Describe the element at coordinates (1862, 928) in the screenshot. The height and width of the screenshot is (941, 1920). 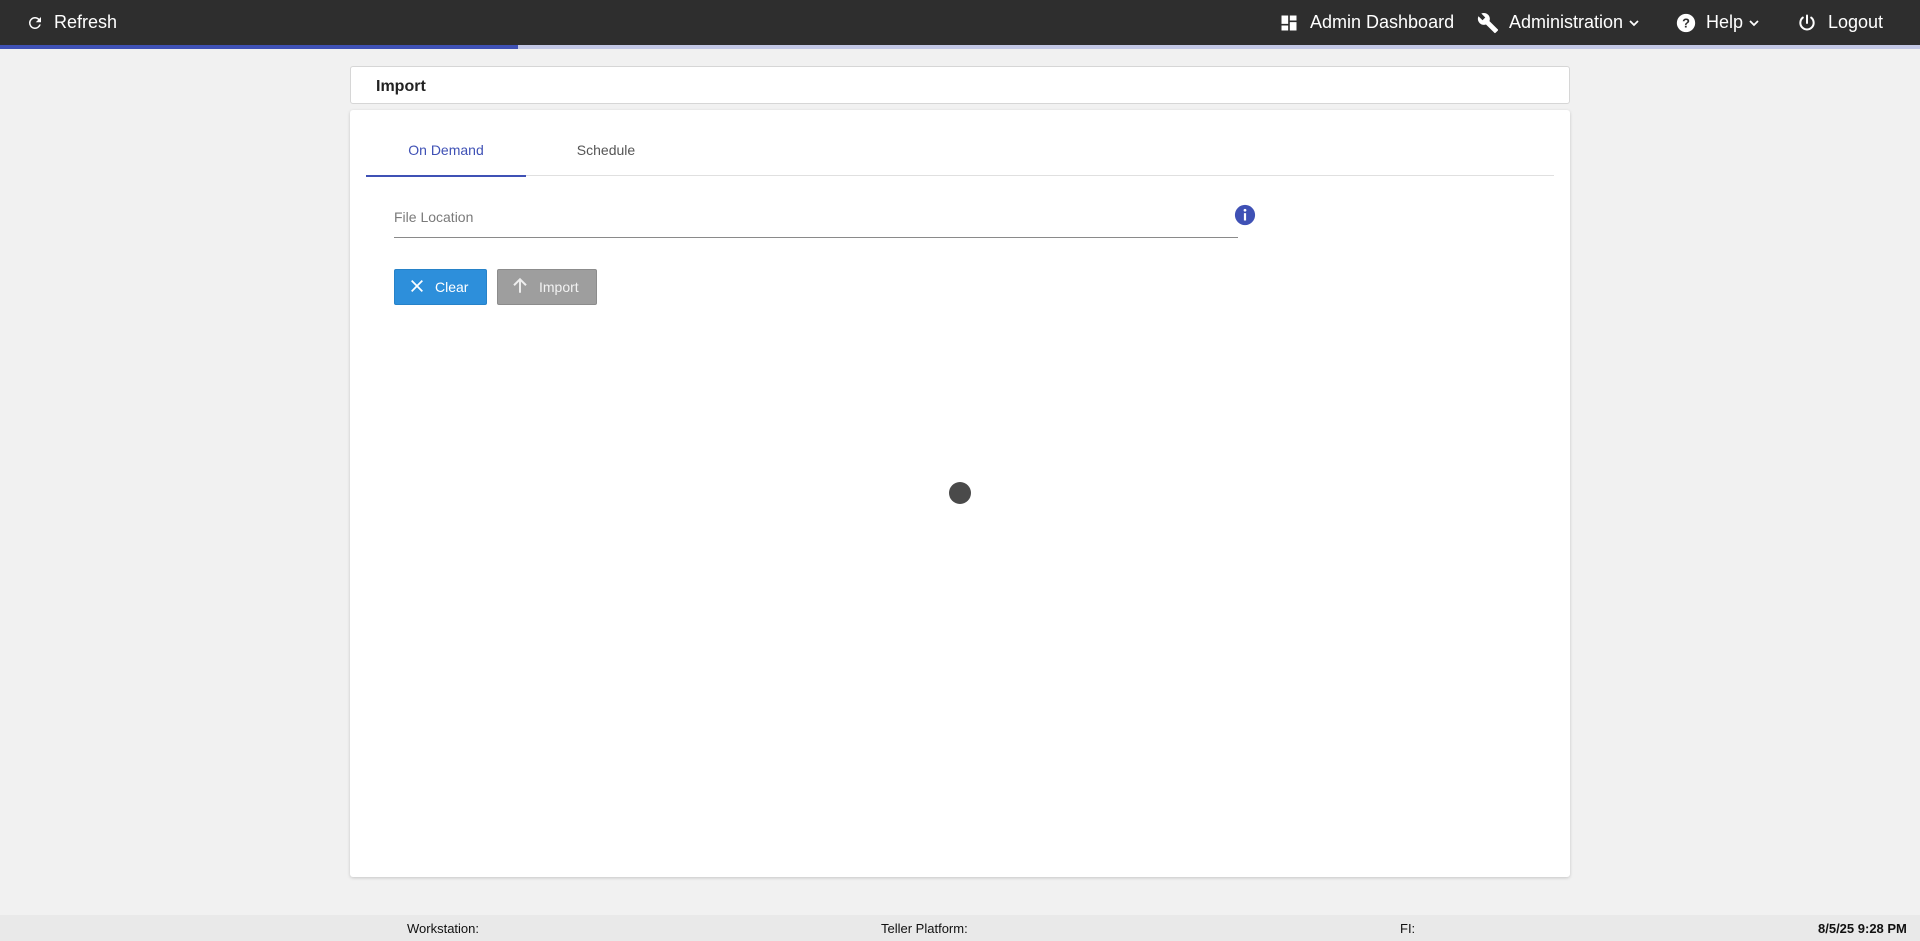
I see `timestamp: 8/5/25 9:28 PM` at that location.